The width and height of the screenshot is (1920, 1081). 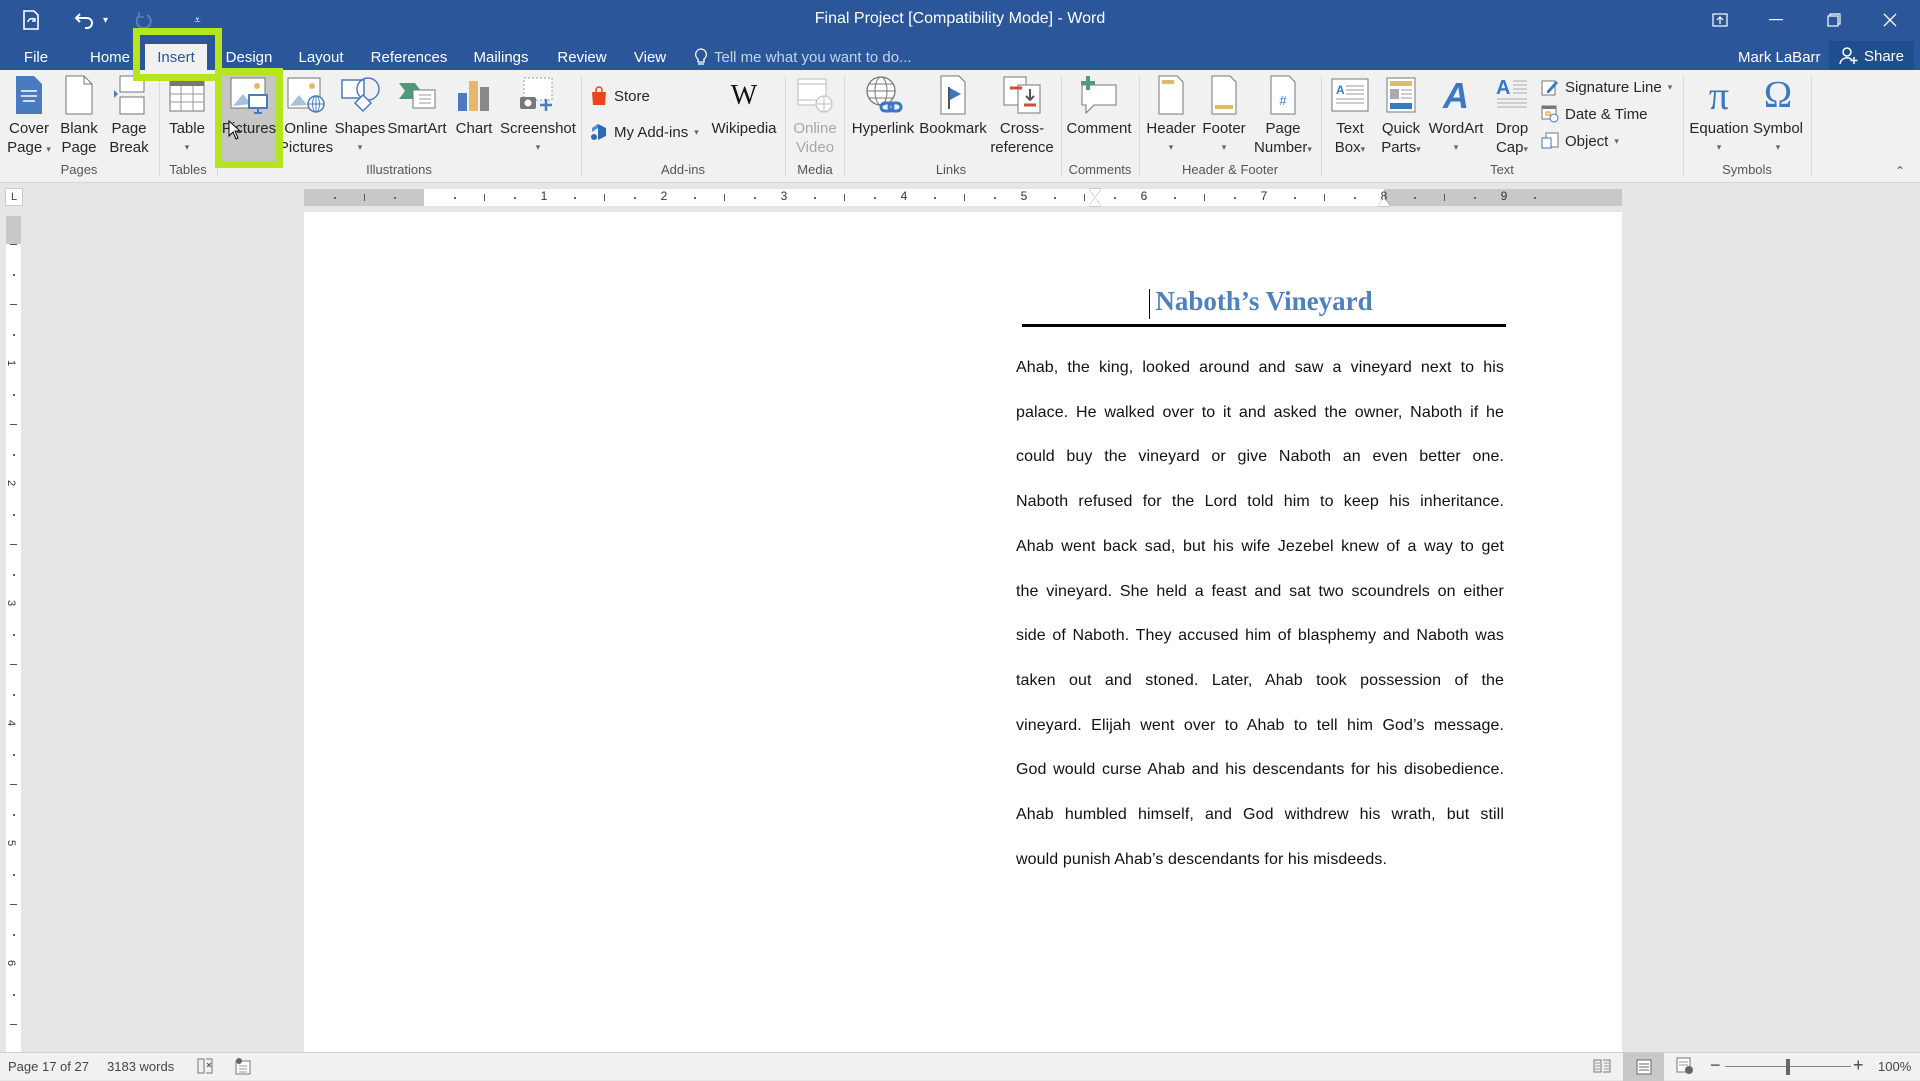 I want to click on store-button: Store, so click(x=620, y=96).